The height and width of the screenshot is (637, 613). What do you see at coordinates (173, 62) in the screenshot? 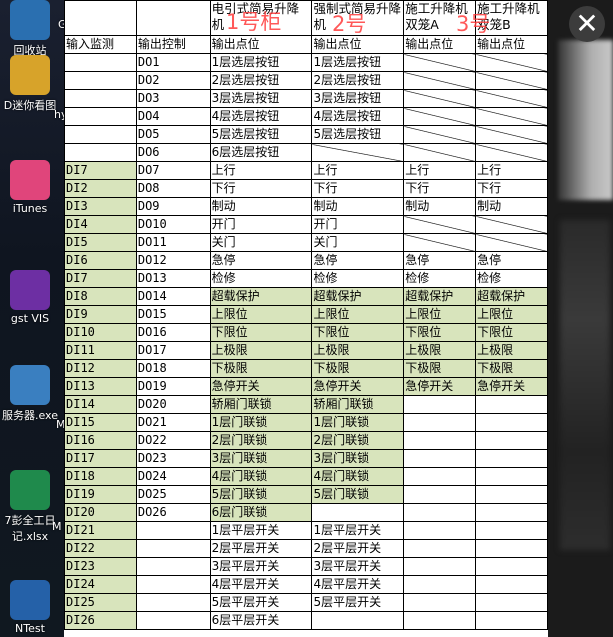
I see `do-cell: DO1` at bounding box center [173, 62].